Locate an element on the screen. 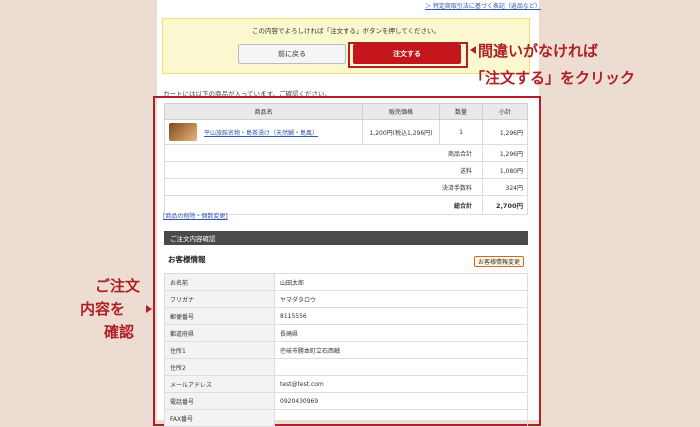 Image resolution: width=700 pixels, height=427 pixels. field-value: 山田太郎 is located at coordinates (401, 282).